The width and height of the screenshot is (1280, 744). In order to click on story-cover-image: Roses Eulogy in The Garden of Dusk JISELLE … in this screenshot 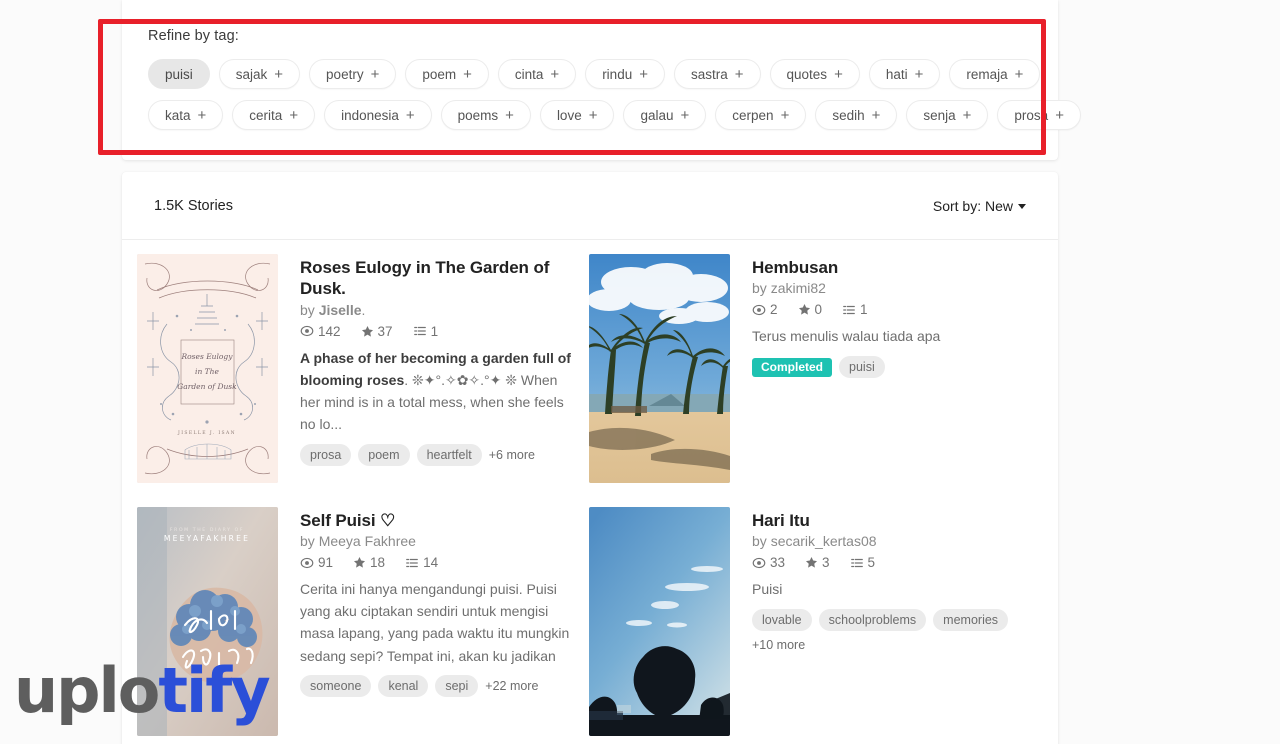, I will do `click(207, 368)`.